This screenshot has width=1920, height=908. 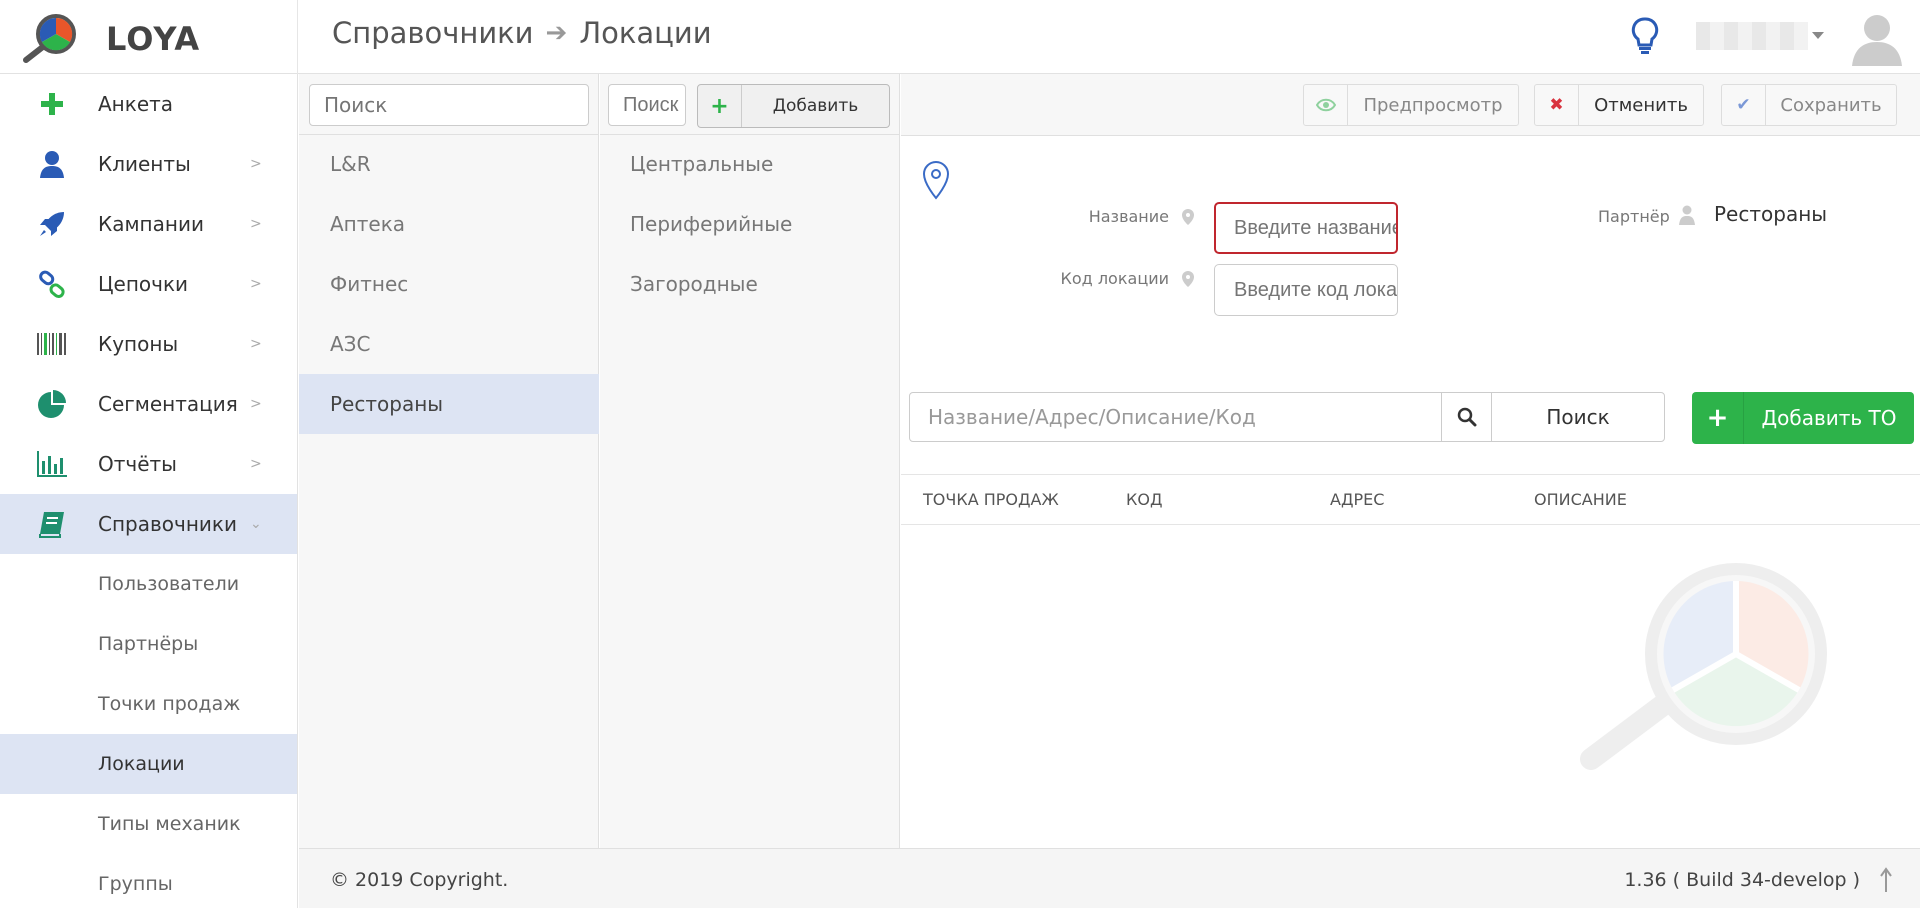 I want to click on save-button: ✔ Сохранить, so click(x=1809, y=105).